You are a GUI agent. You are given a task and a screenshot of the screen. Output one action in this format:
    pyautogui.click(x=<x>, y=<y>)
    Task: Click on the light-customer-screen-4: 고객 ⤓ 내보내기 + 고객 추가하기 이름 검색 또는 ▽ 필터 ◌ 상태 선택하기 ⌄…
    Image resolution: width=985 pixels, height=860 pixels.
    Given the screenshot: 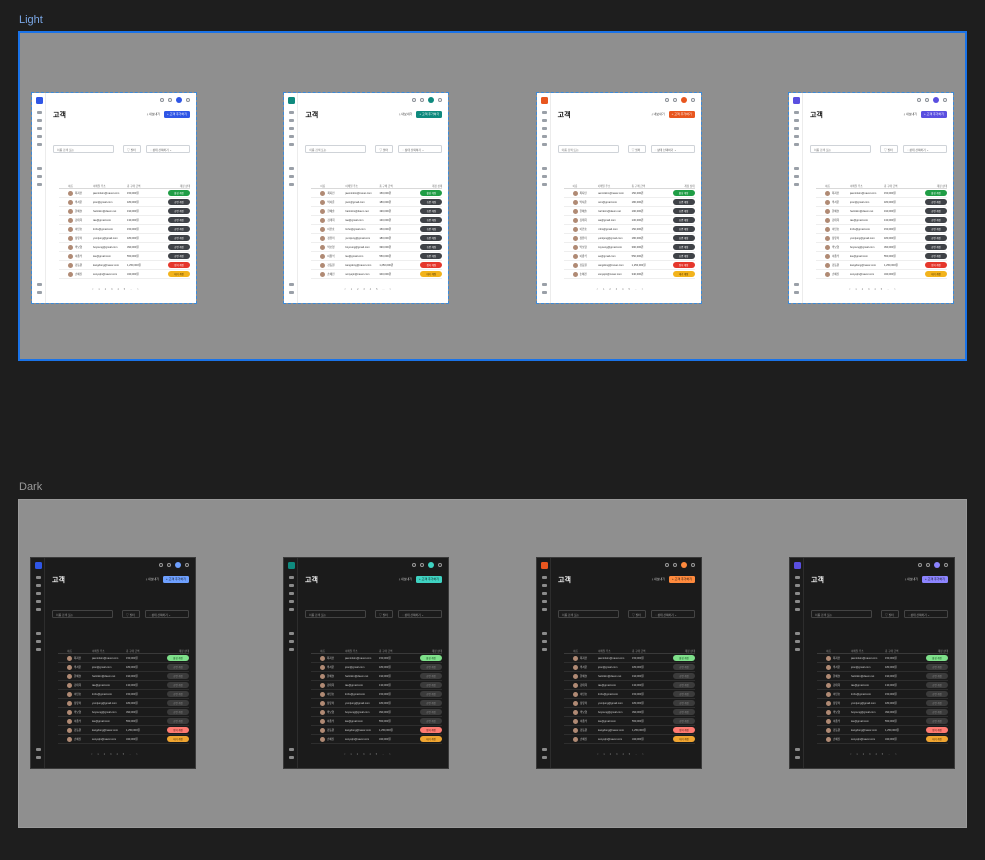 What is the action you would take?
    pyautogui.click(x=870, y=198)
    